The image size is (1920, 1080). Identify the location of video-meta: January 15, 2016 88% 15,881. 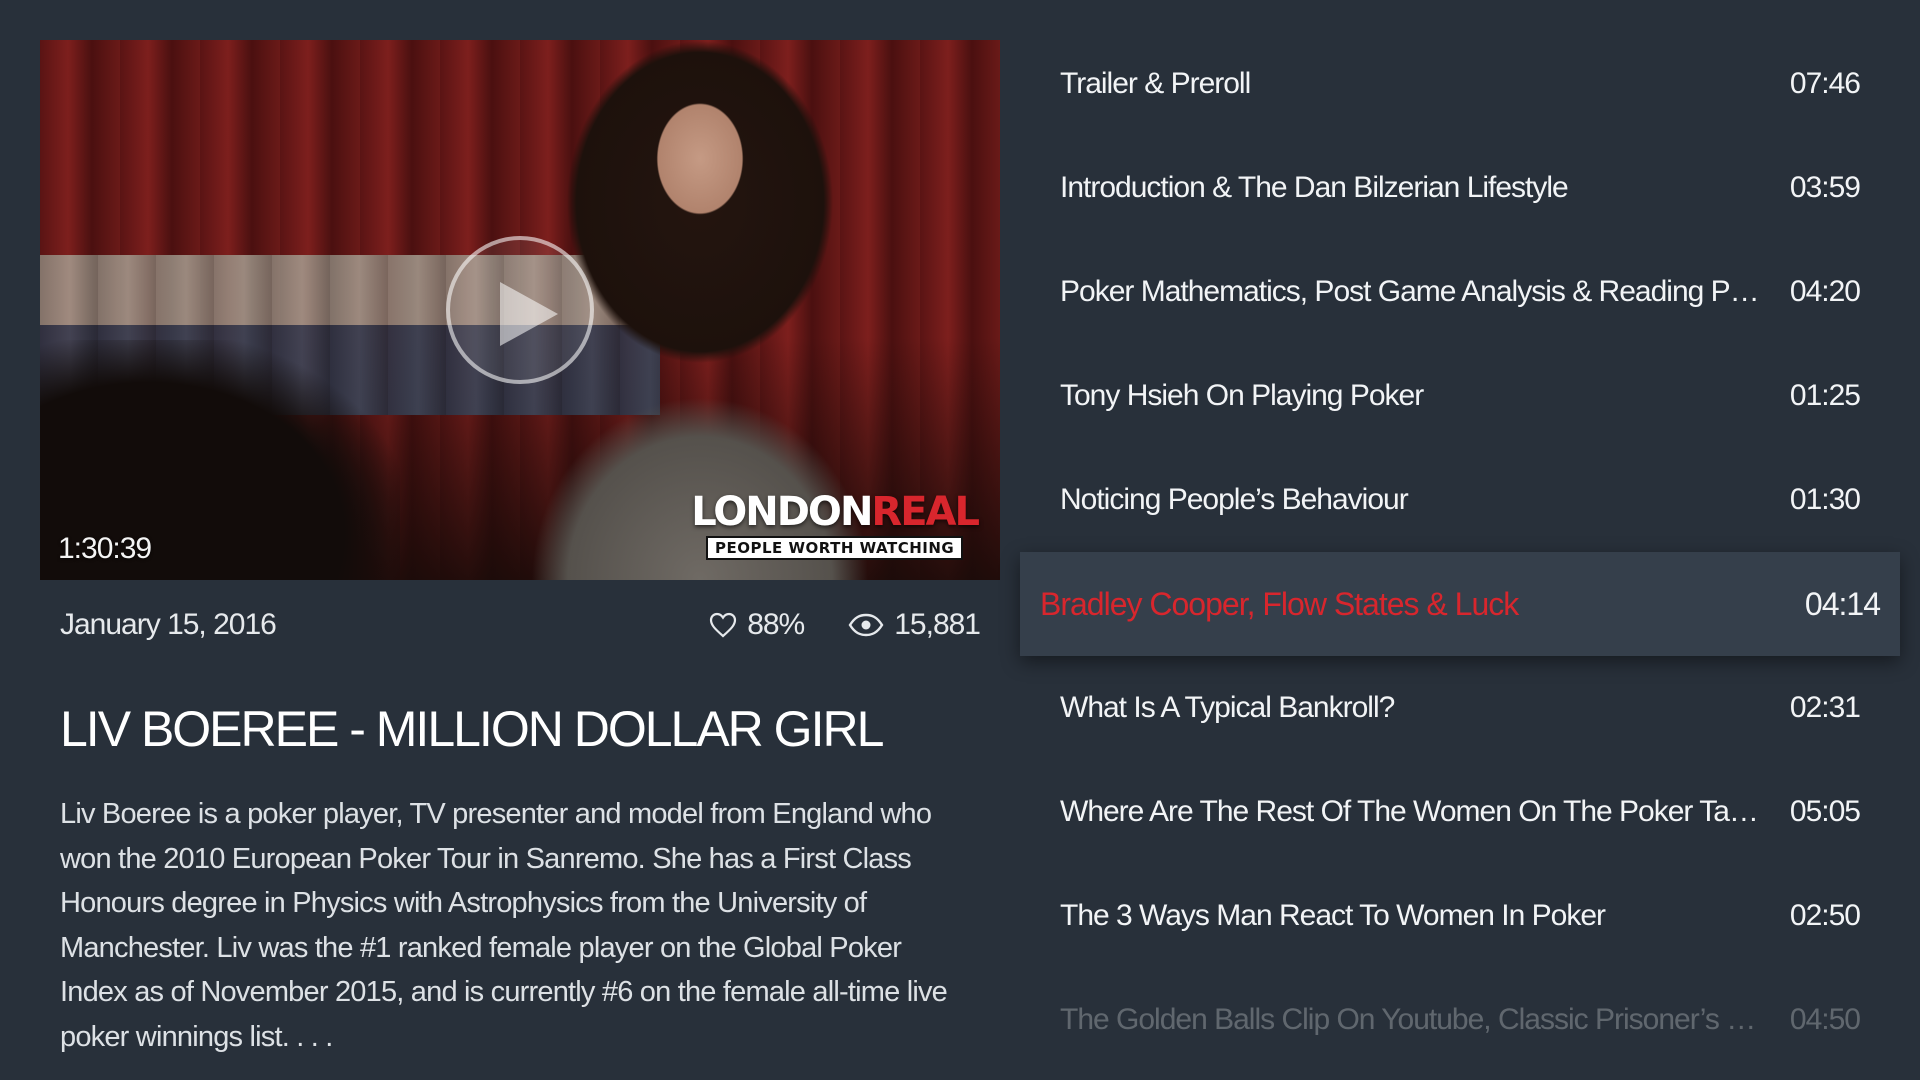
(520, 625).